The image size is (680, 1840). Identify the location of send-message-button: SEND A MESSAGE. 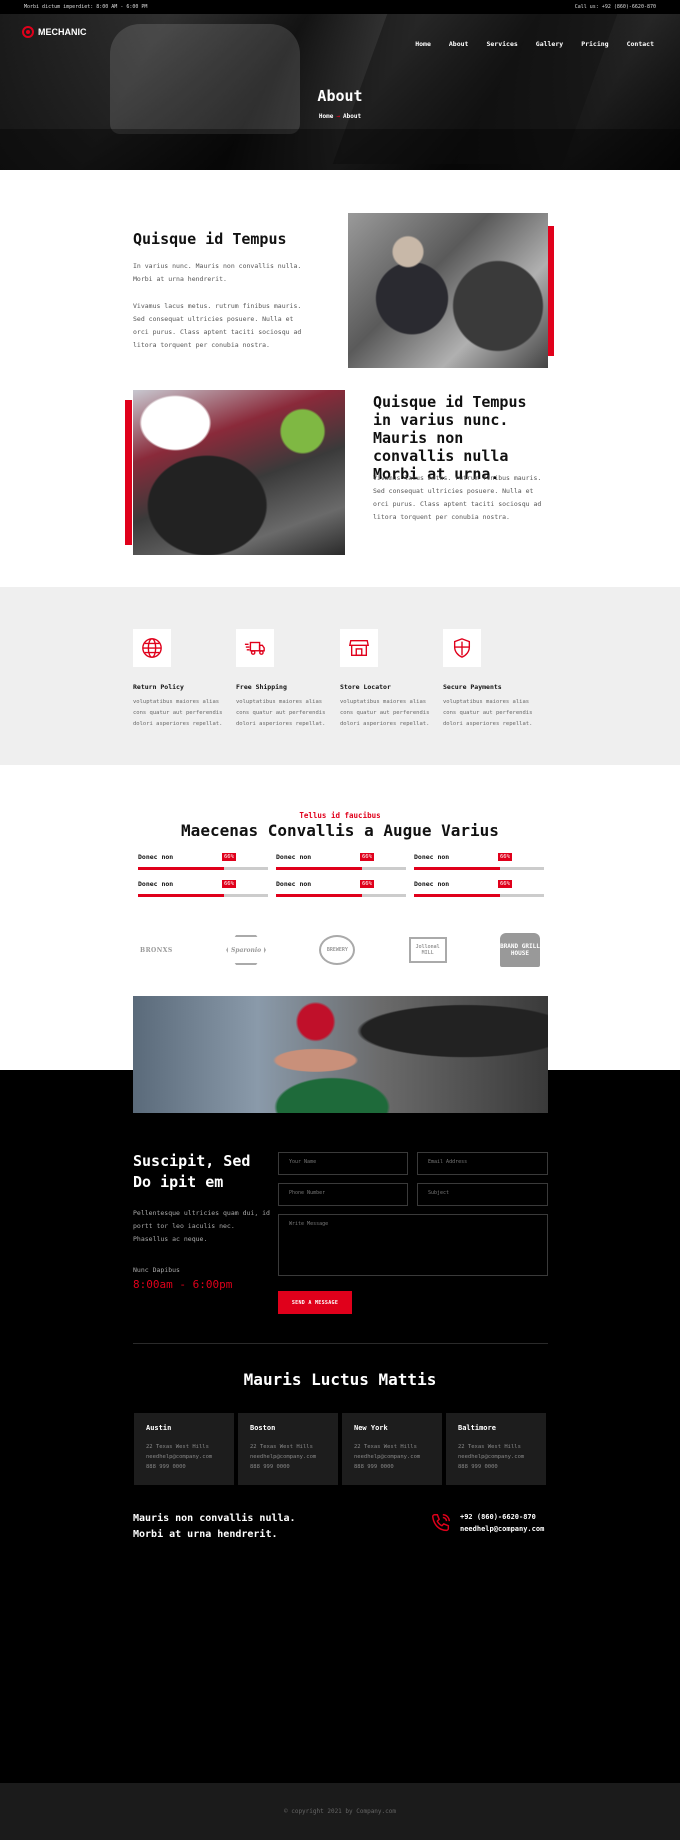
(315, 1302).